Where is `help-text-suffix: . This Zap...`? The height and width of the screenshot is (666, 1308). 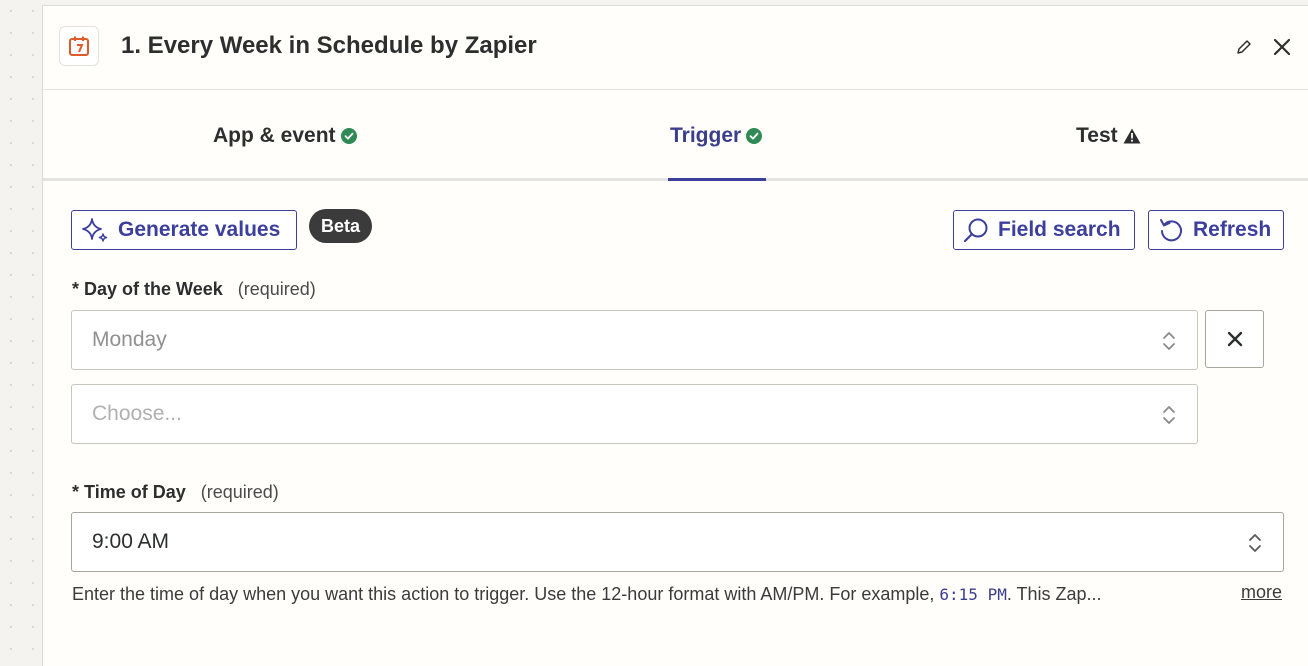
help-text-suffix: . This Zap... is located at coordinates (1054, 594).